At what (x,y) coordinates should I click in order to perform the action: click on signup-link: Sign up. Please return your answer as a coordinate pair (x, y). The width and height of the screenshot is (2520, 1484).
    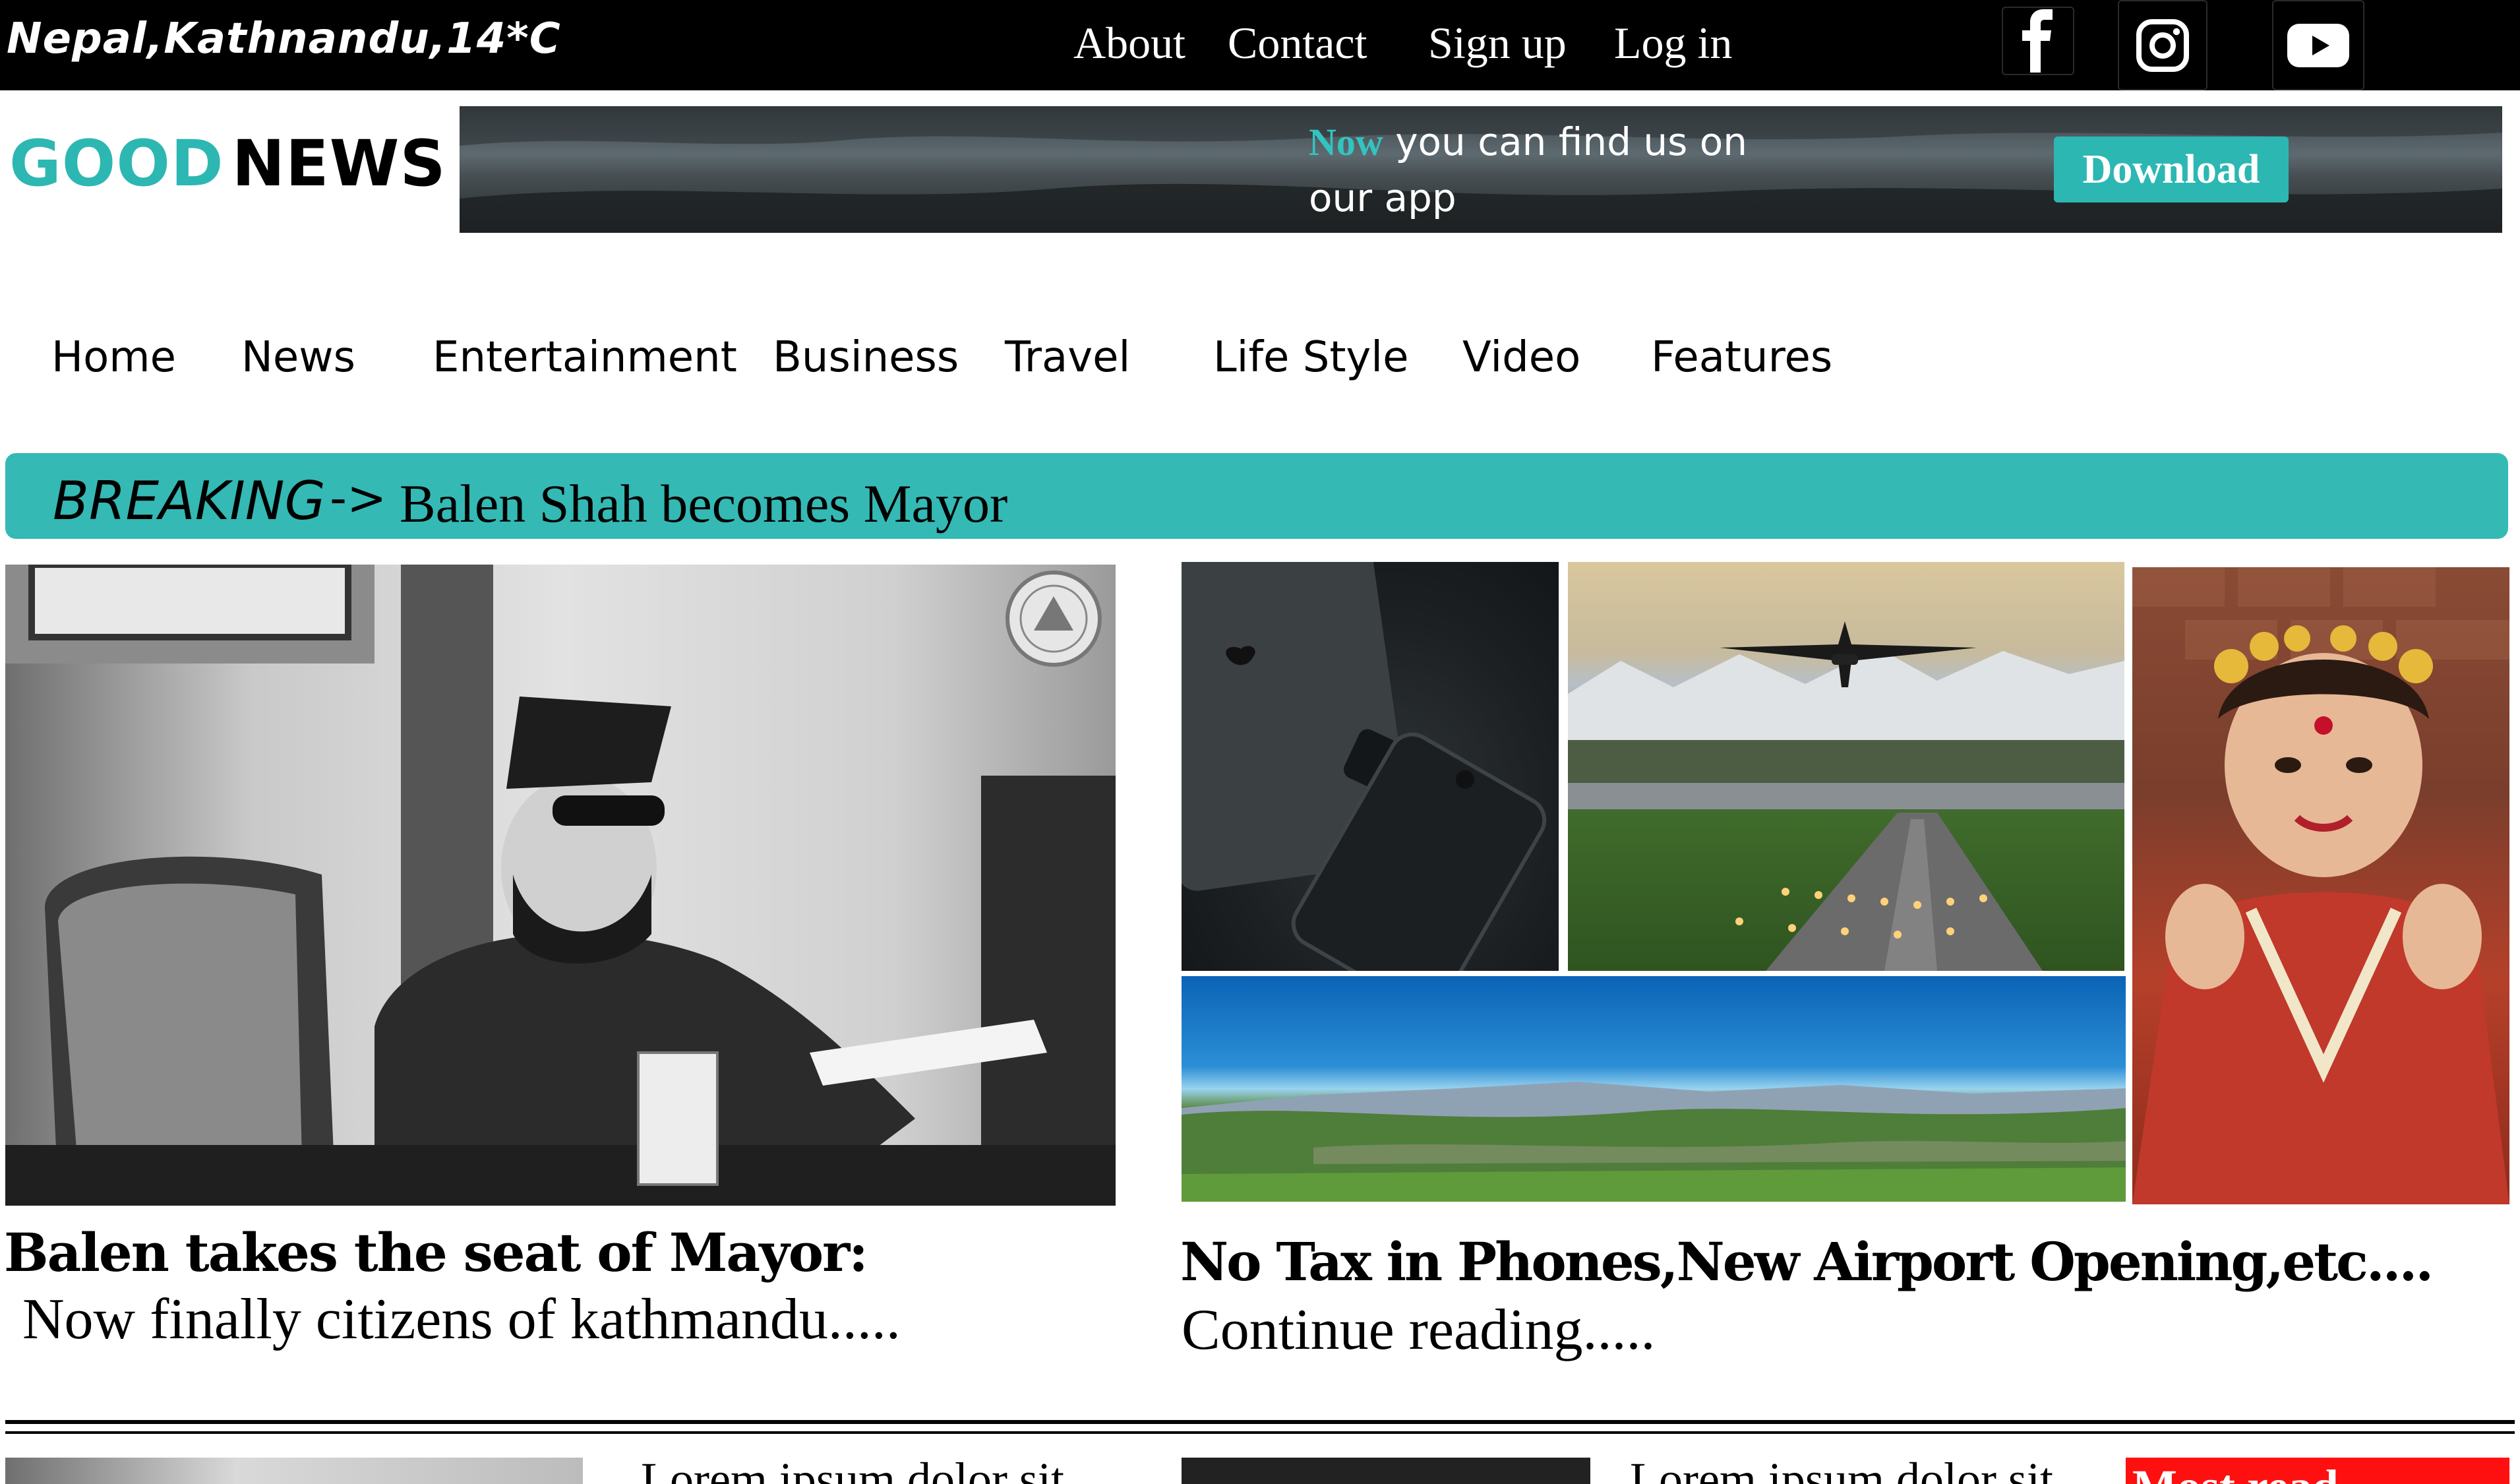
    Looking at the image, I should click on (1497, 43).